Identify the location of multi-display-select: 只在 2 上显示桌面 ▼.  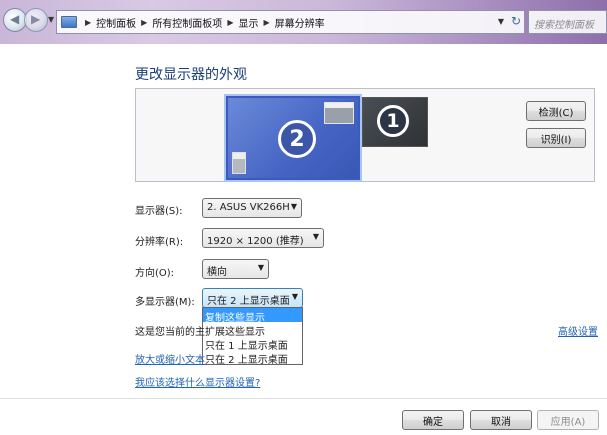
(252, 298).